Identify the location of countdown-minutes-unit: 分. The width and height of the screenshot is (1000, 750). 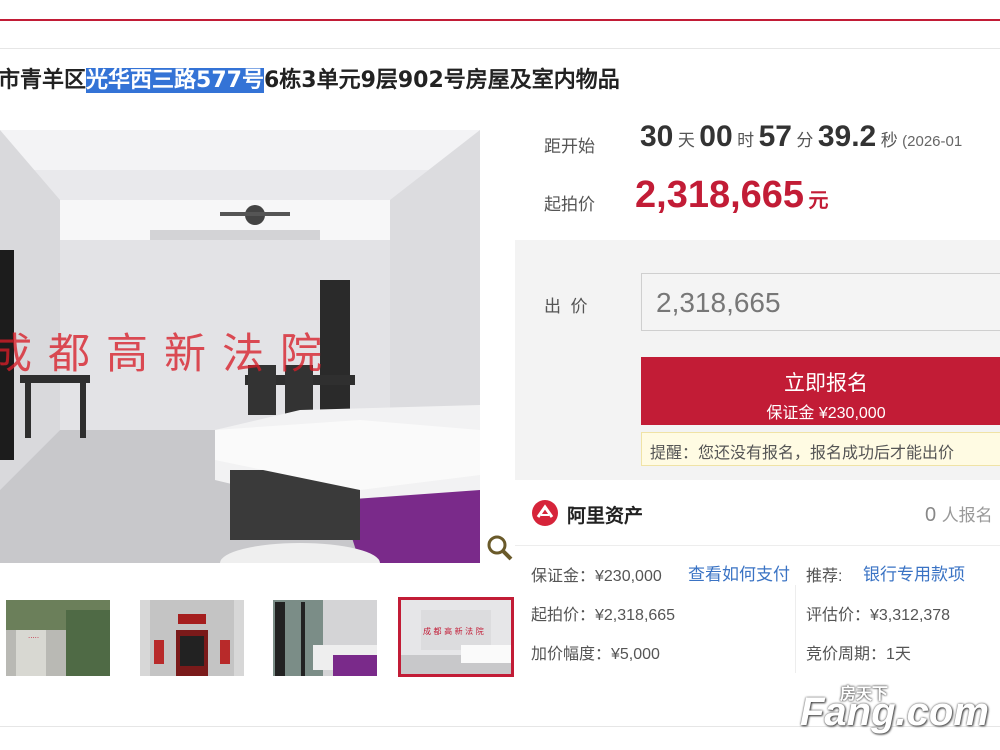
(805, 140).